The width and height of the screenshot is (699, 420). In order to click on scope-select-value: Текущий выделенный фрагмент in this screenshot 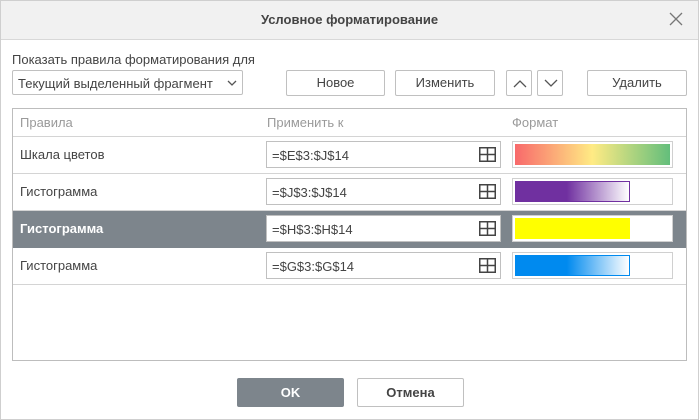, I will do `click(115, 83)`.